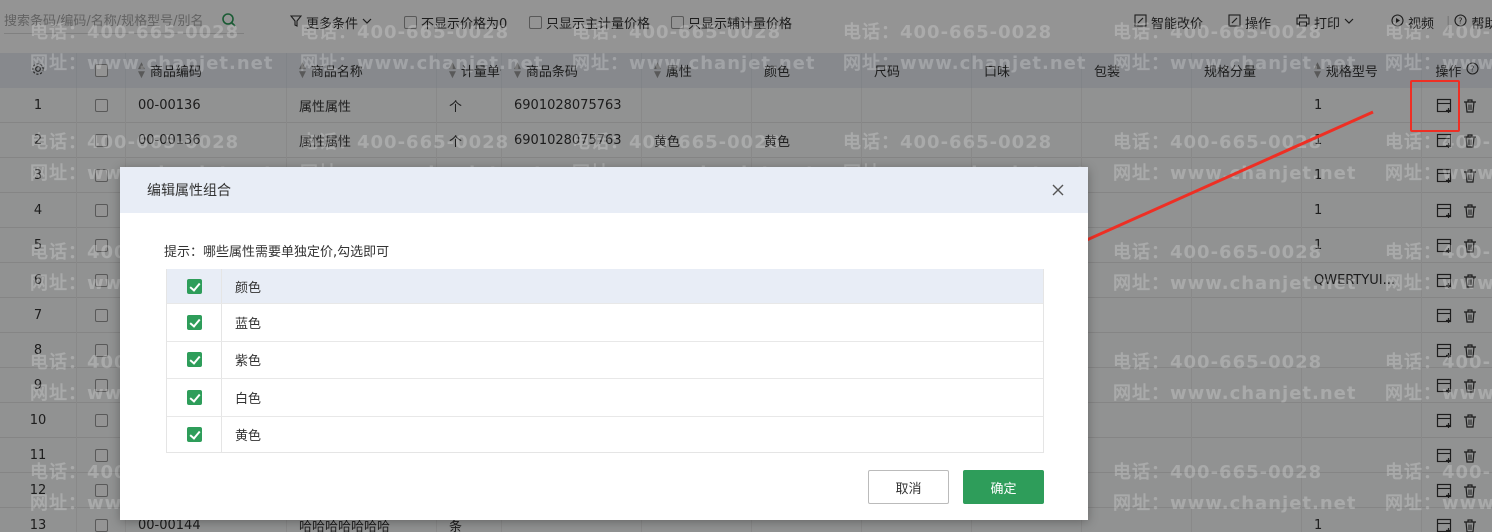  Describe the element at coordinates (604, 190) in the screenshot. I see `dialog-header: 编辑属性组合` at that location.